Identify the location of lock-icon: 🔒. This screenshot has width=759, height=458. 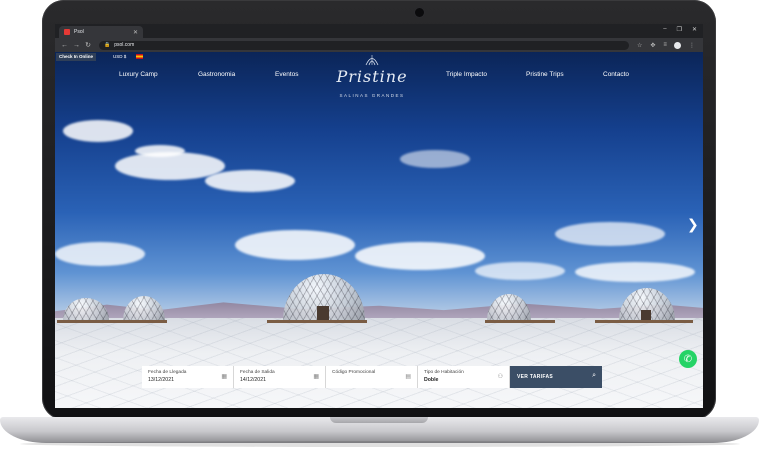
(107, 45).